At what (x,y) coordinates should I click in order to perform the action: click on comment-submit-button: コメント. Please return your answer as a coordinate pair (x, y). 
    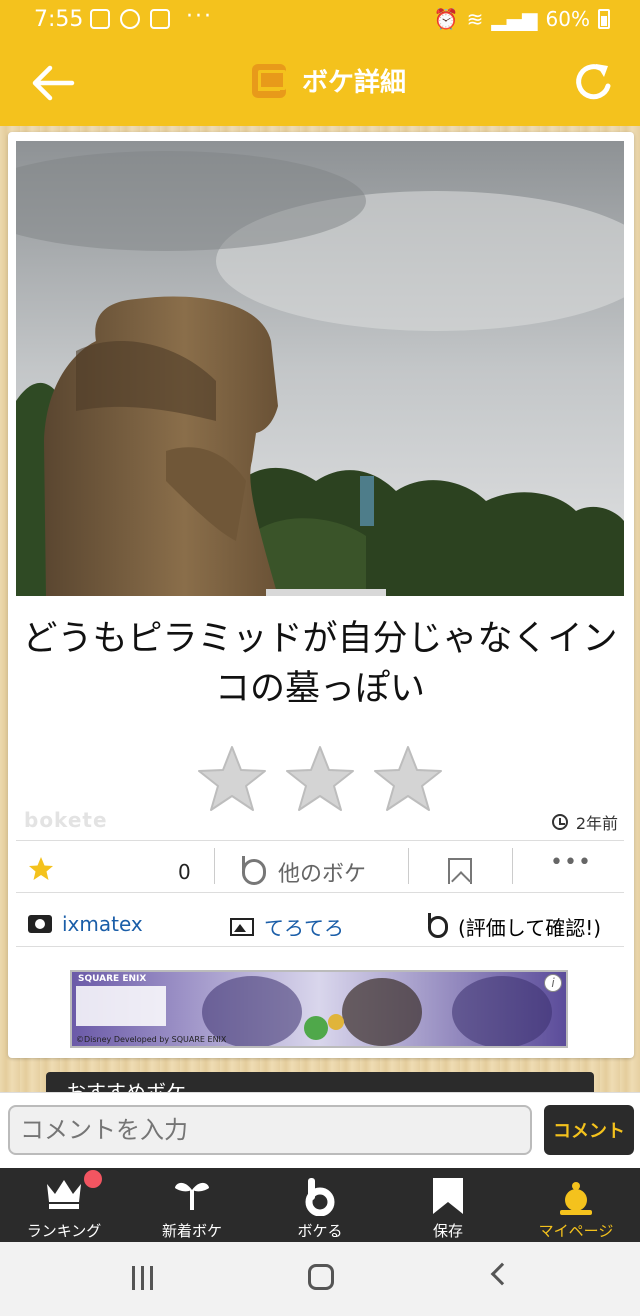
    Looking at the image, I should click on (589, 1130).